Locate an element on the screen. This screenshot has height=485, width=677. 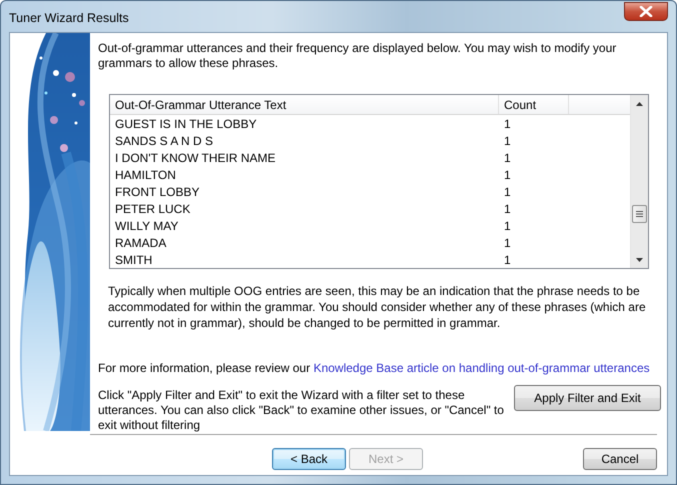
close-button is located at coordinates (646, 11).